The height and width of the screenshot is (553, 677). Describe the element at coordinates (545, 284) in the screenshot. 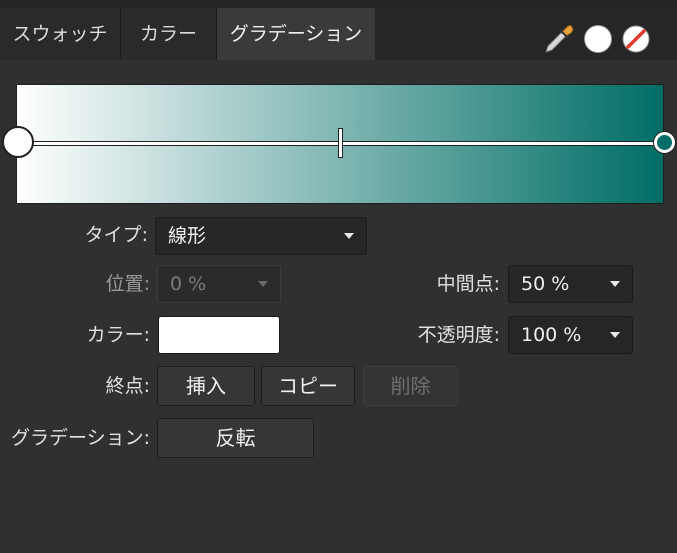

I see `midpoint-value: 50 %` at that location.